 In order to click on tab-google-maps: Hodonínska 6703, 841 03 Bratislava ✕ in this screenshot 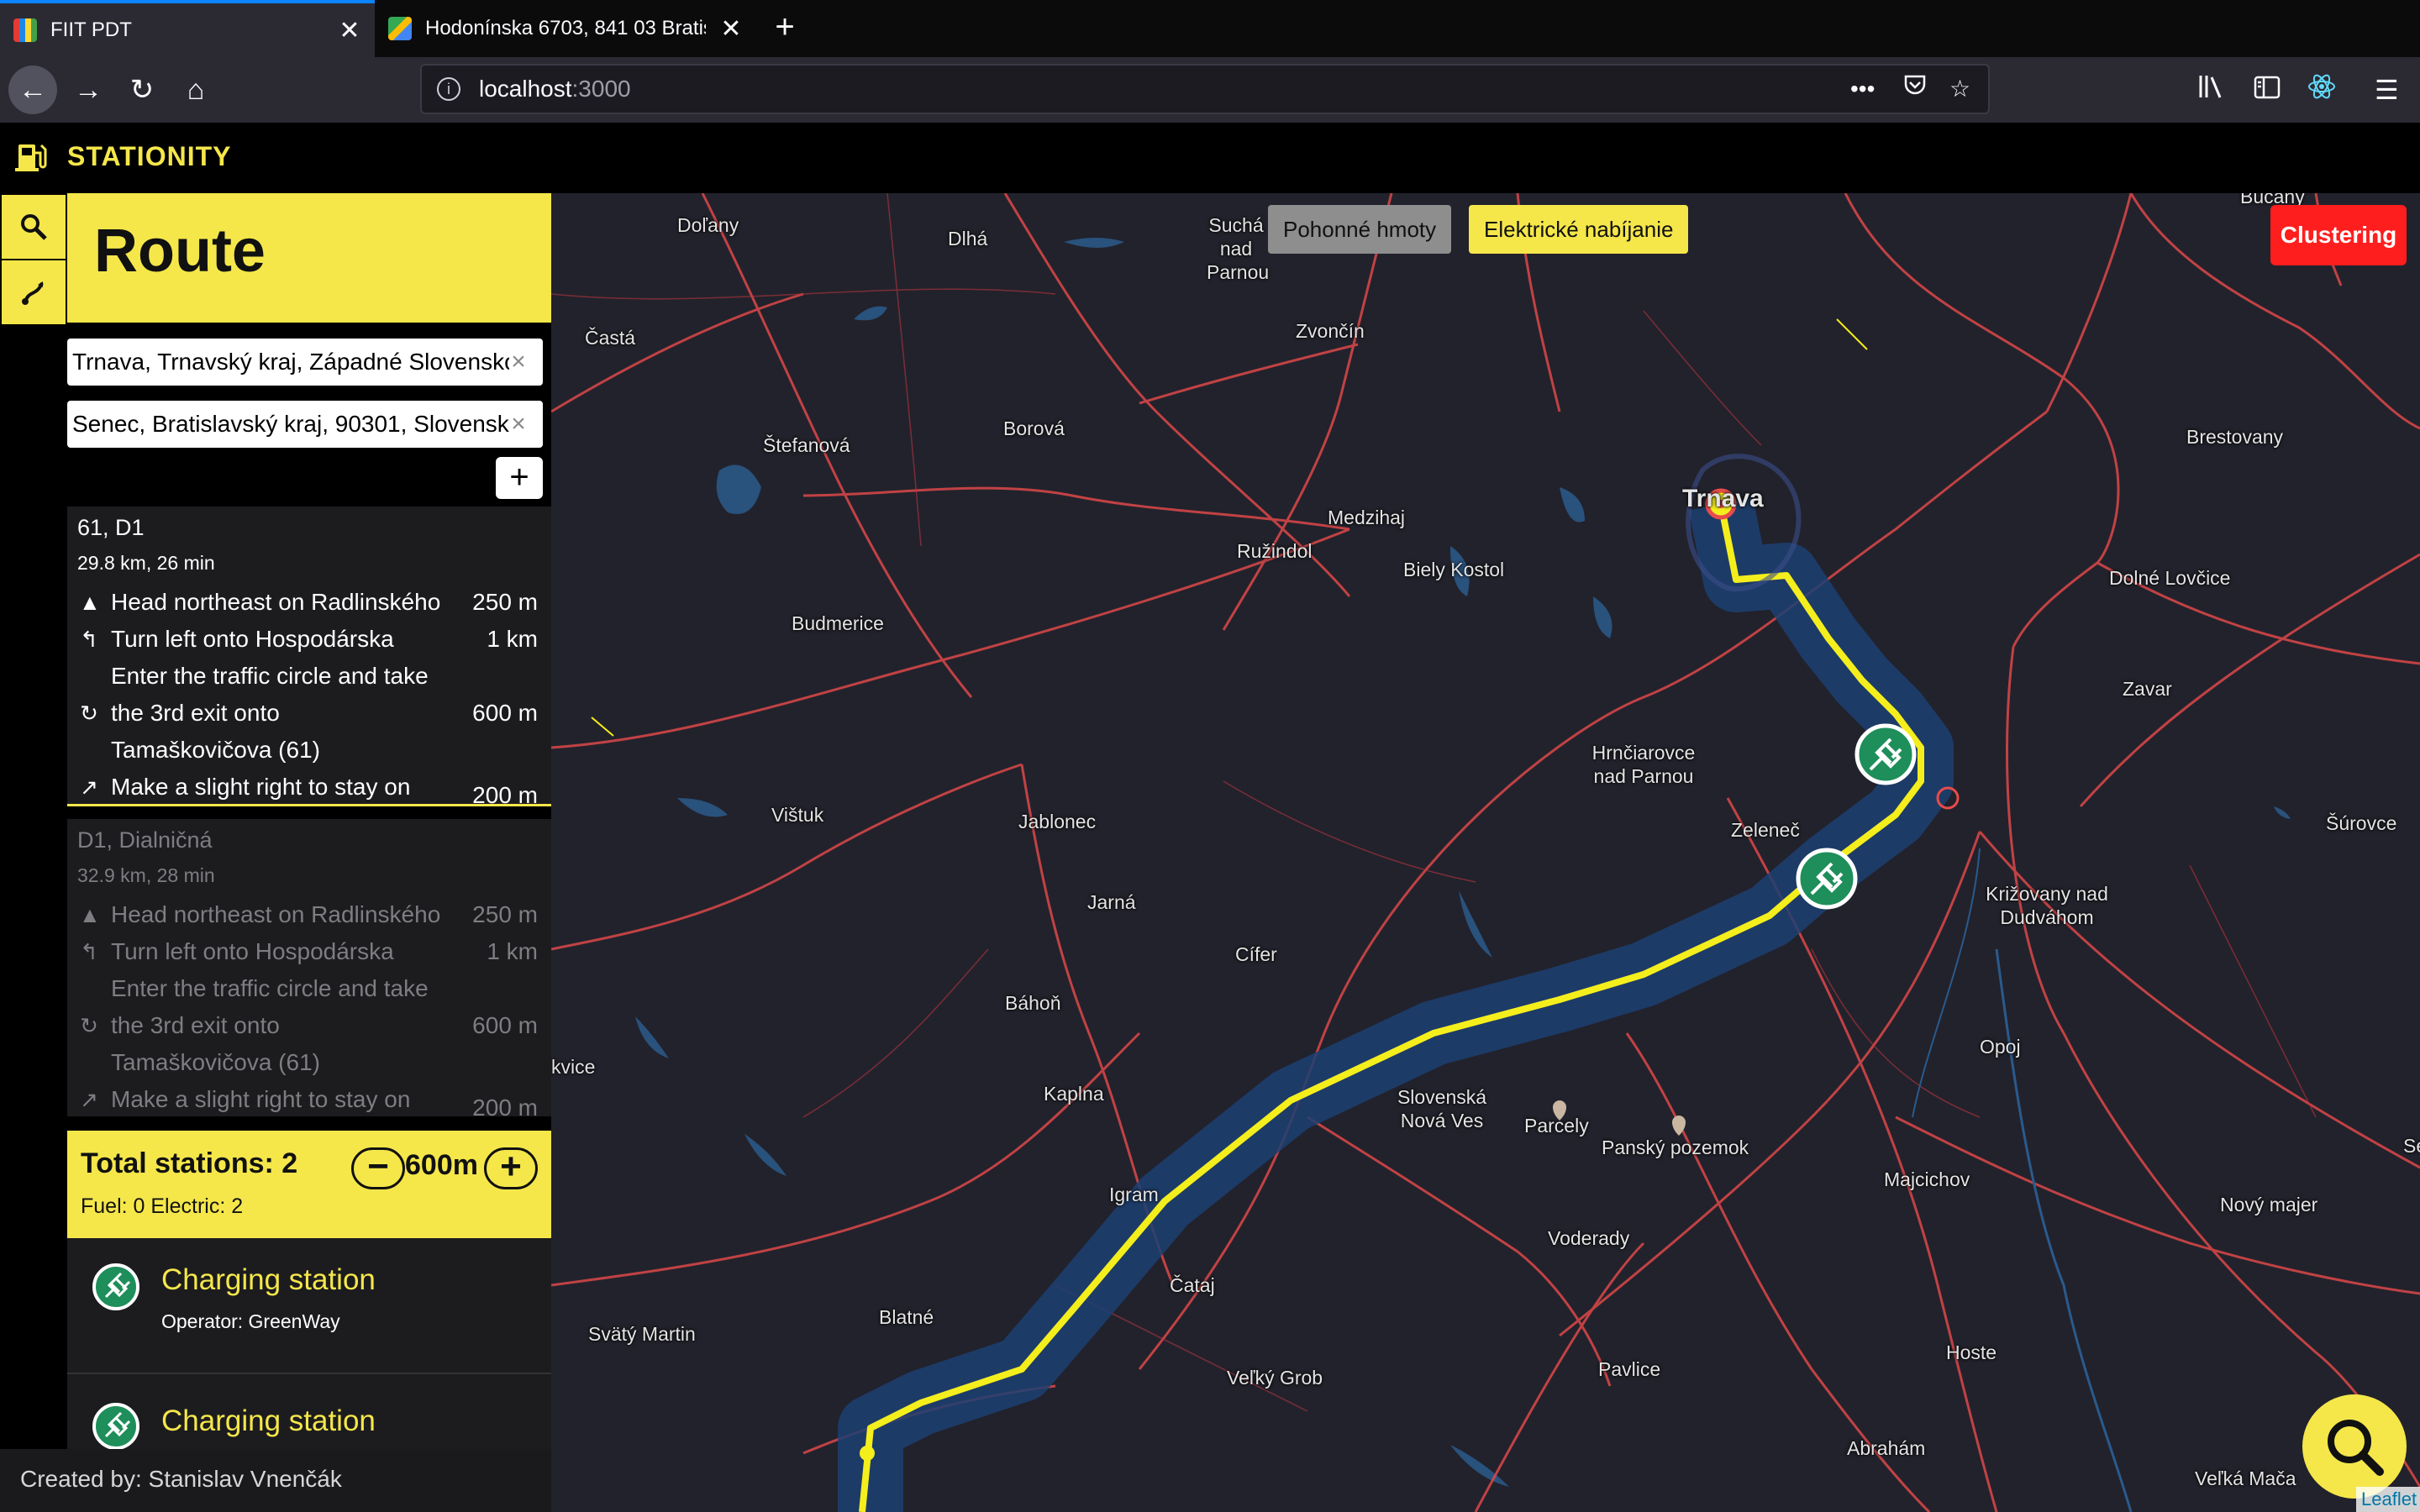, I will do `click(566, 28)`.